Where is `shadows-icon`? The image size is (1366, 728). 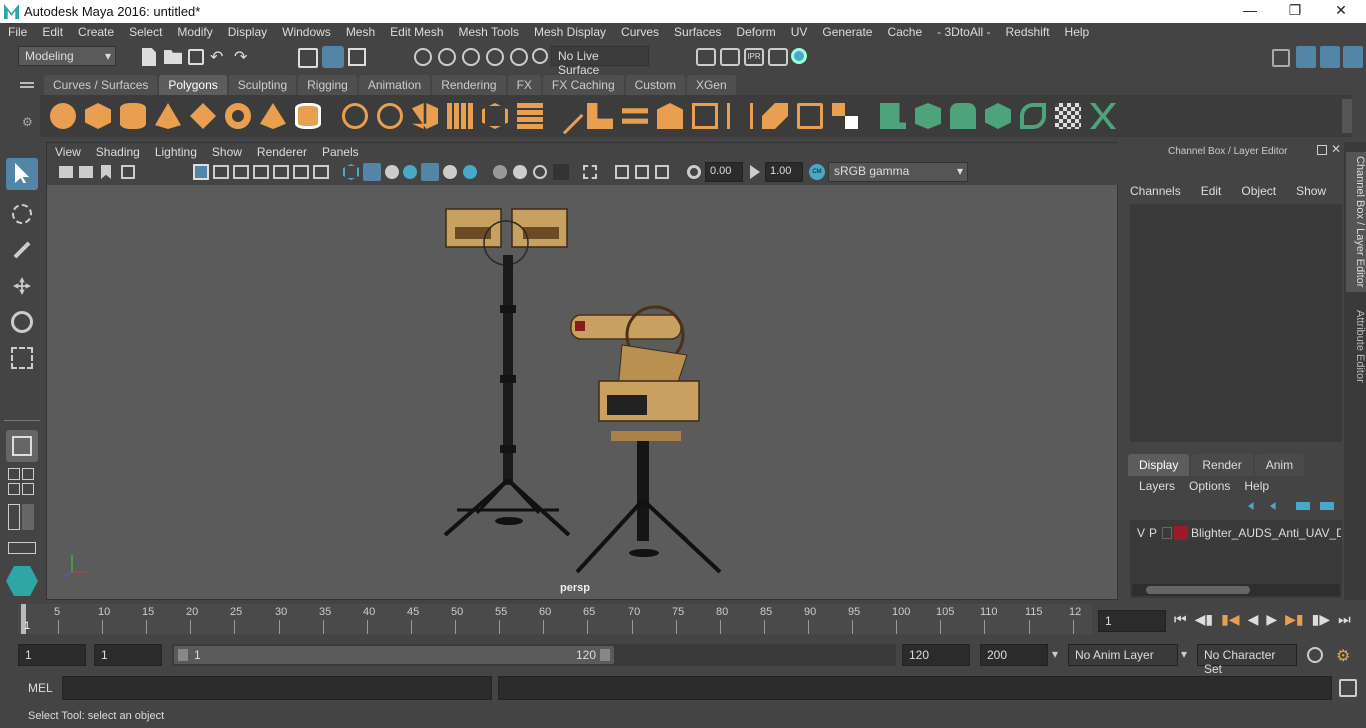
shadows-icon is located at coordinates (470, 172).